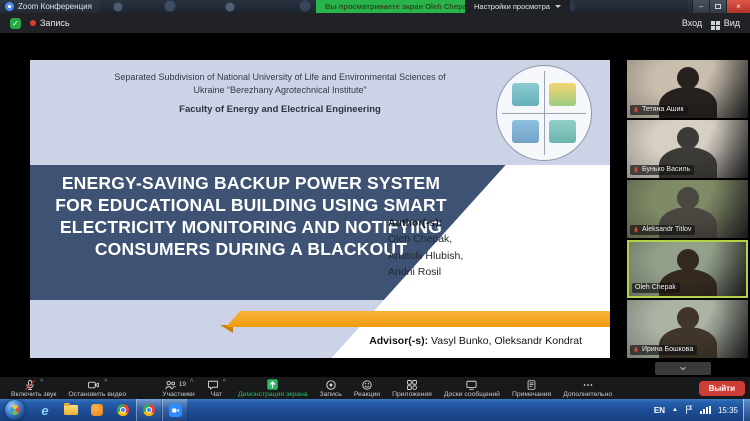 Image resolution: width=750 pixels, height=421 pixels. What do you see at coordinates (705, 410) in the screenshot?
I see `network-signal-icon` at bounding box center [705, 410].